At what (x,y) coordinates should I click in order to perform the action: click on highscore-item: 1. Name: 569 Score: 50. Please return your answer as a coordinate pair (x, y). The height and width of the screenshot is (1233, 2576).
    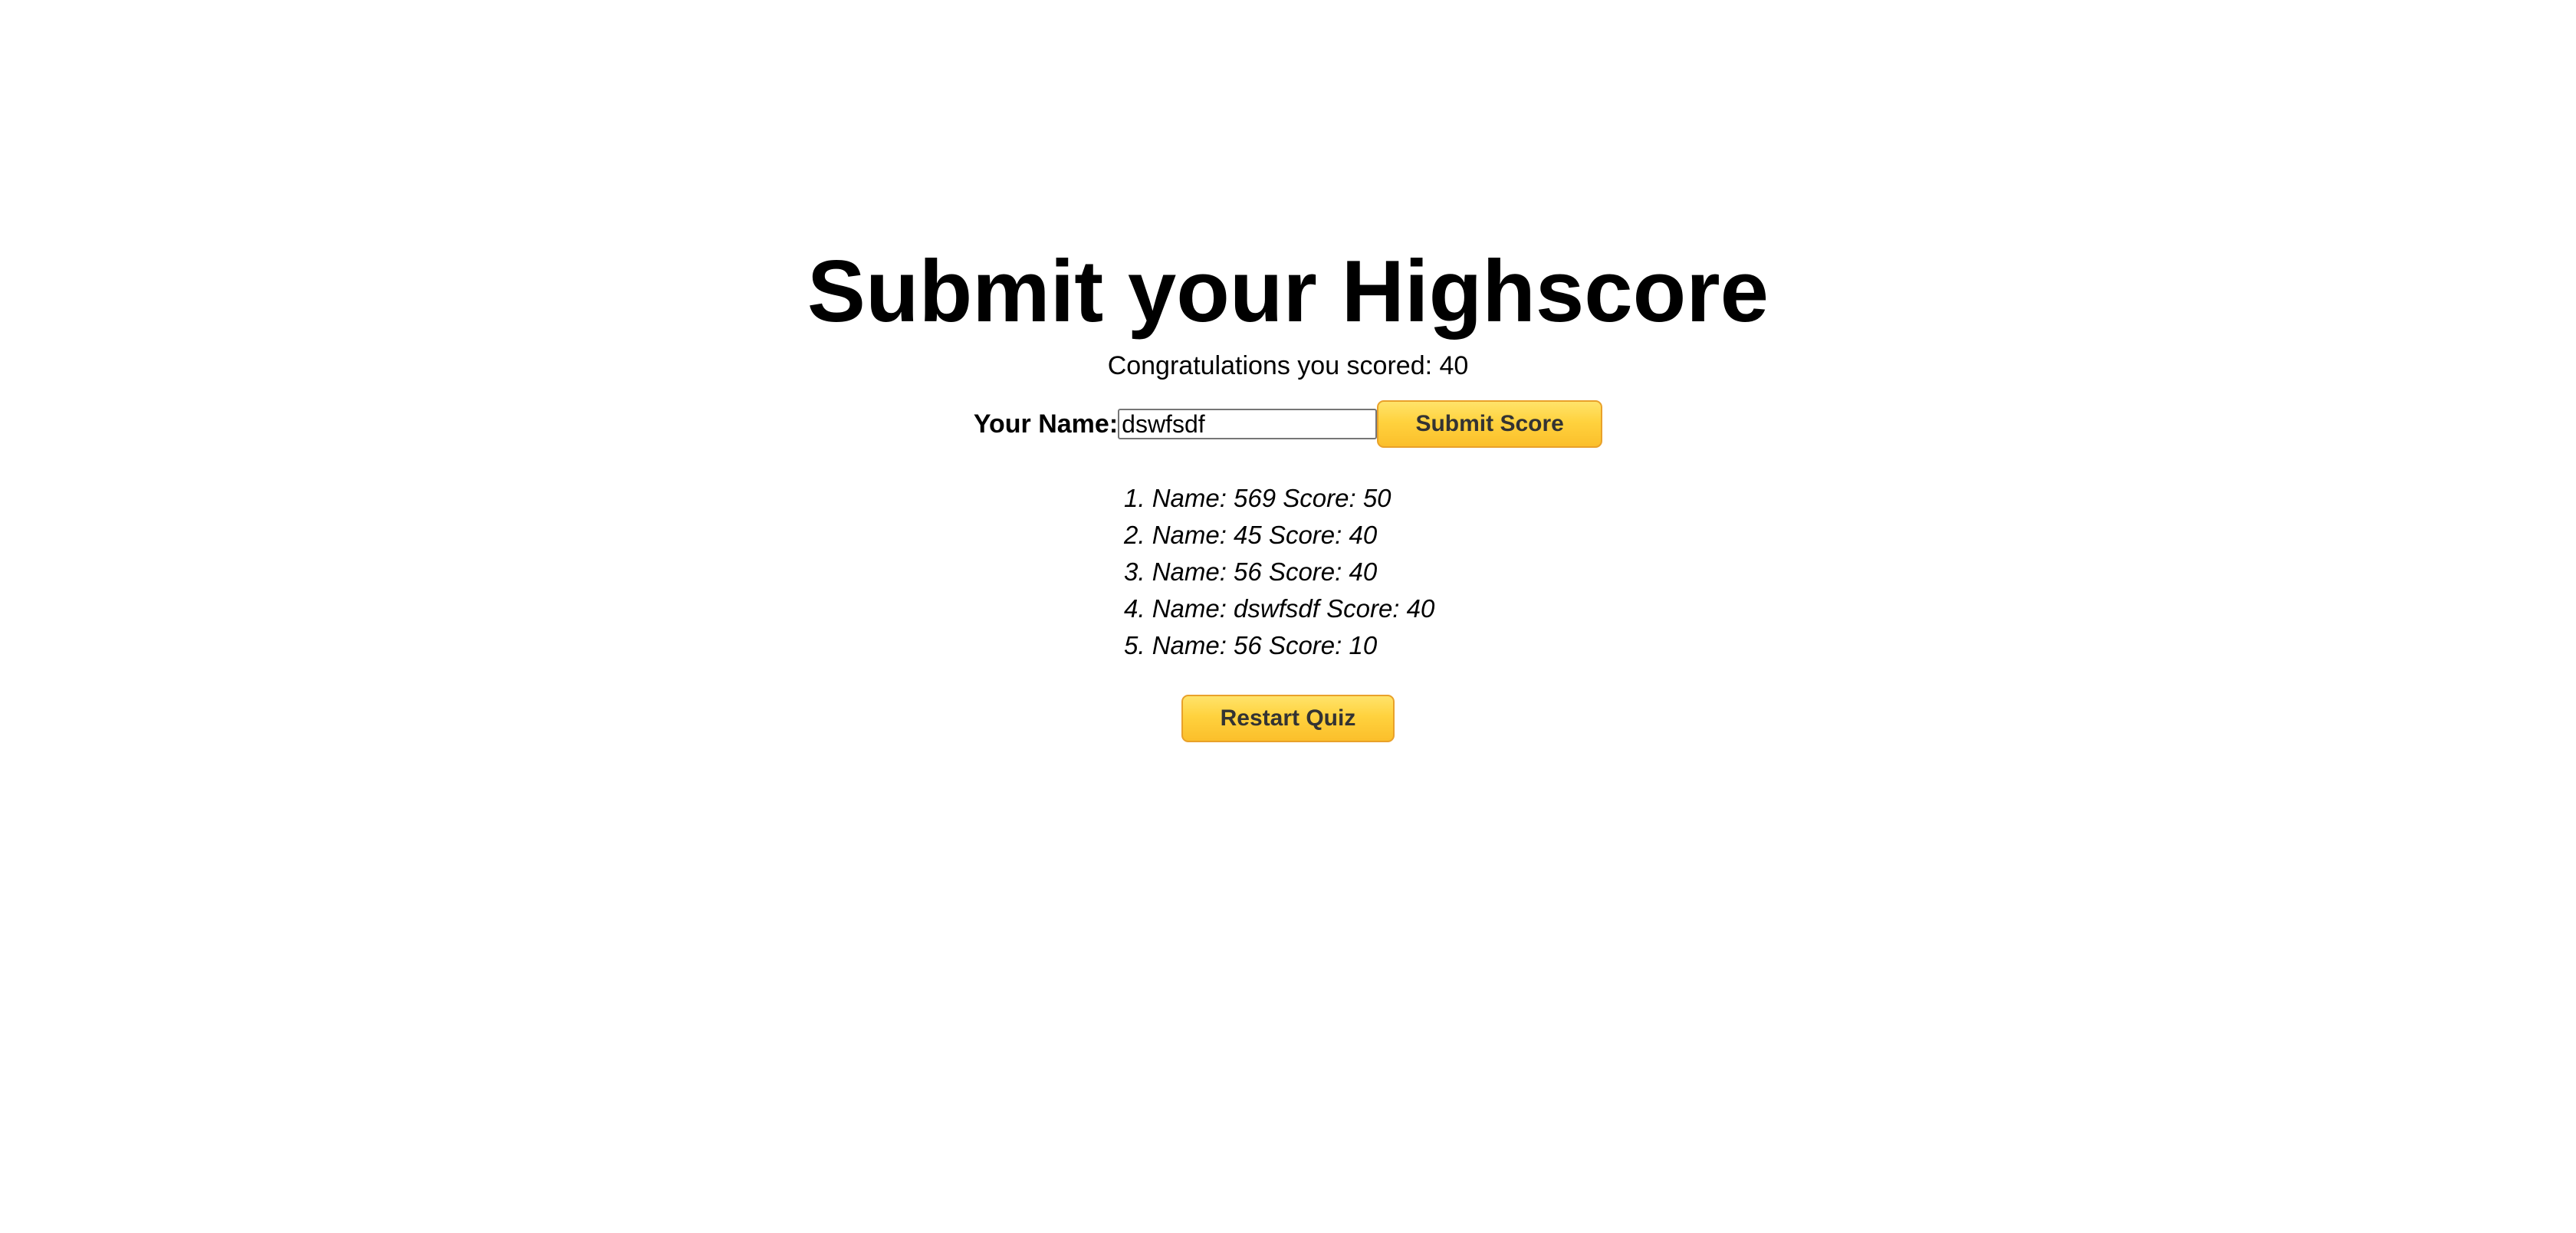
    Looking at the image, I should click on (1258, 498).